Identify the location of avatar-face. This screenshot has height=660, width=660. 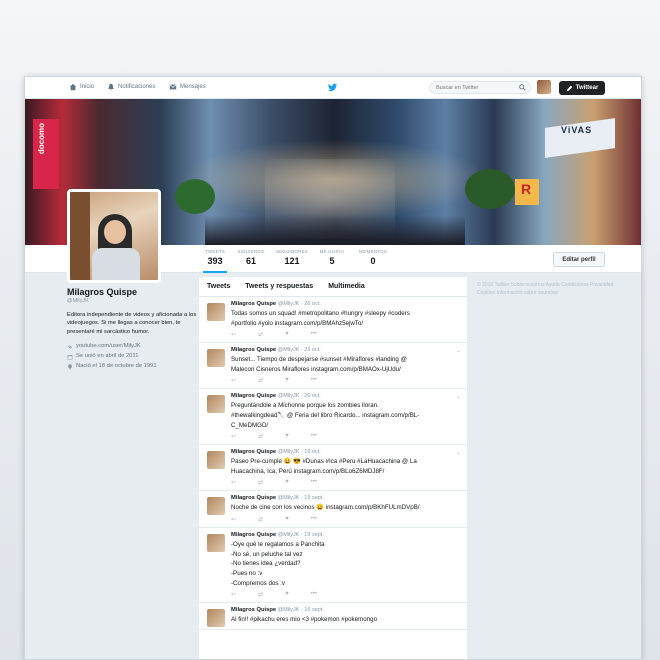
(115, 232).